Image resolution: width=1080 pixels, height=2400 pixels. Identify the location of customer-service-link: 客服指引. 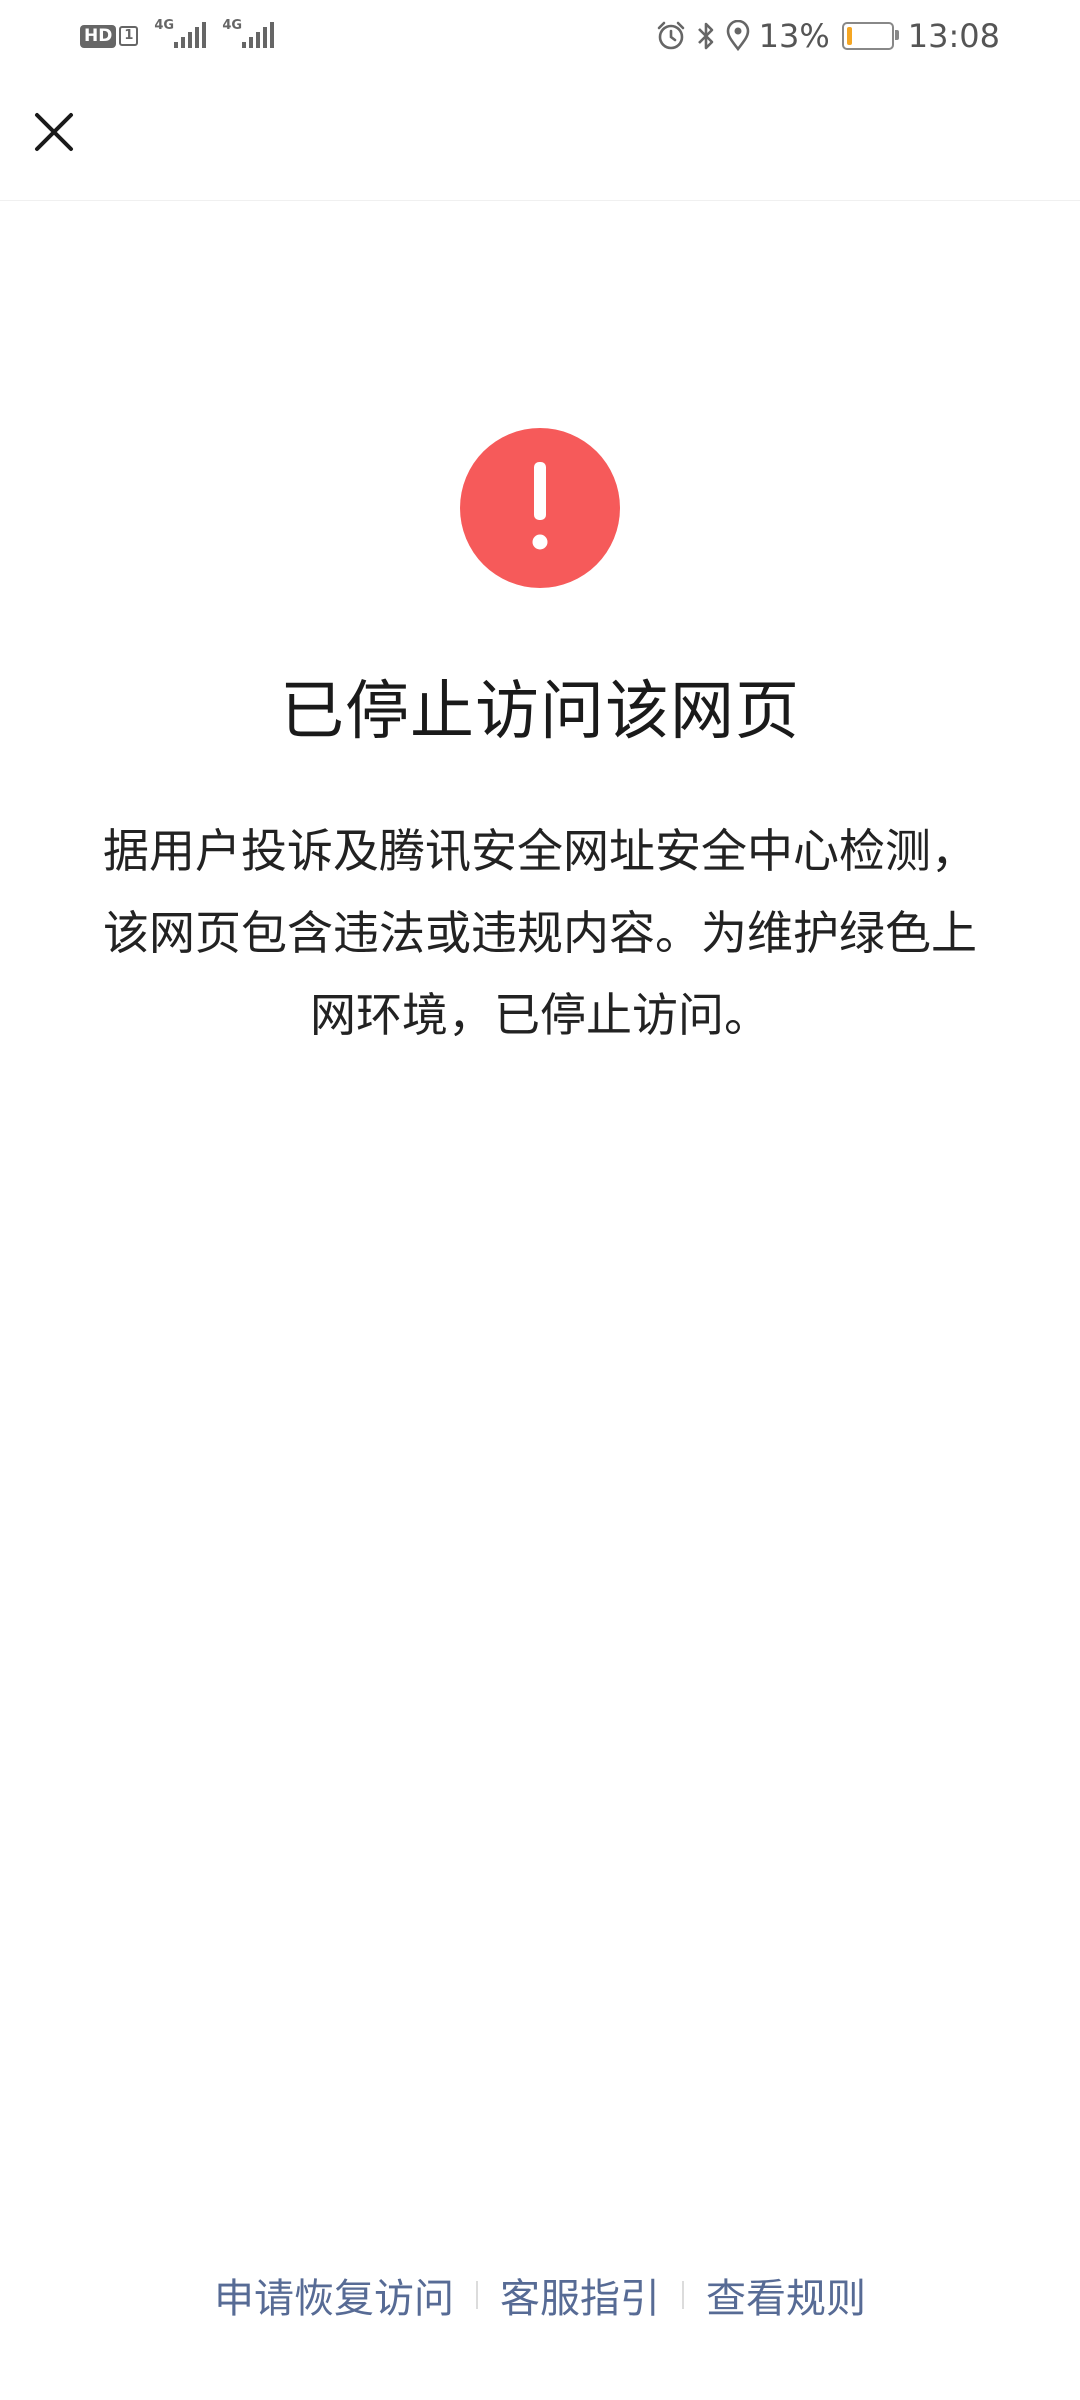
(580, 2295).